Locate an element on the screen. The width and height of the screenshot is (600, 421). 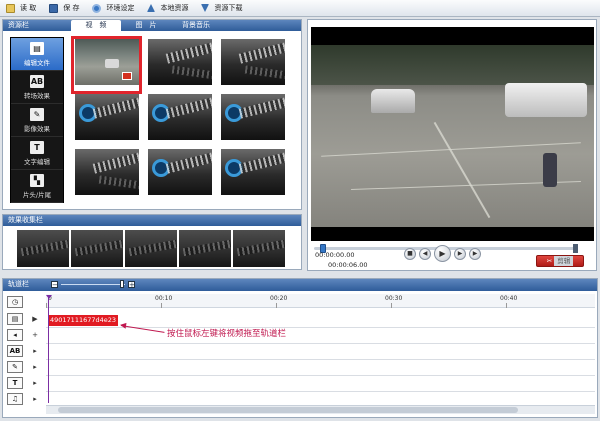
zoom-control: − + is located at coordinates (93, 284).